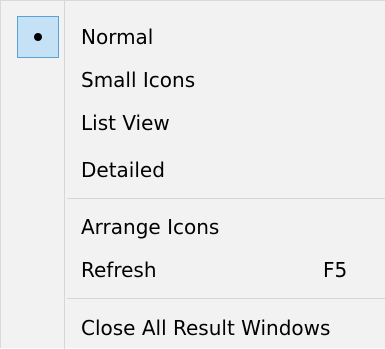 This screenshot has width=385, height=349. What do you see at coordinates (150, 227) in the screenshot?
I see `menu-item-label: Arrange Icons` at bounding box center [150, 227].